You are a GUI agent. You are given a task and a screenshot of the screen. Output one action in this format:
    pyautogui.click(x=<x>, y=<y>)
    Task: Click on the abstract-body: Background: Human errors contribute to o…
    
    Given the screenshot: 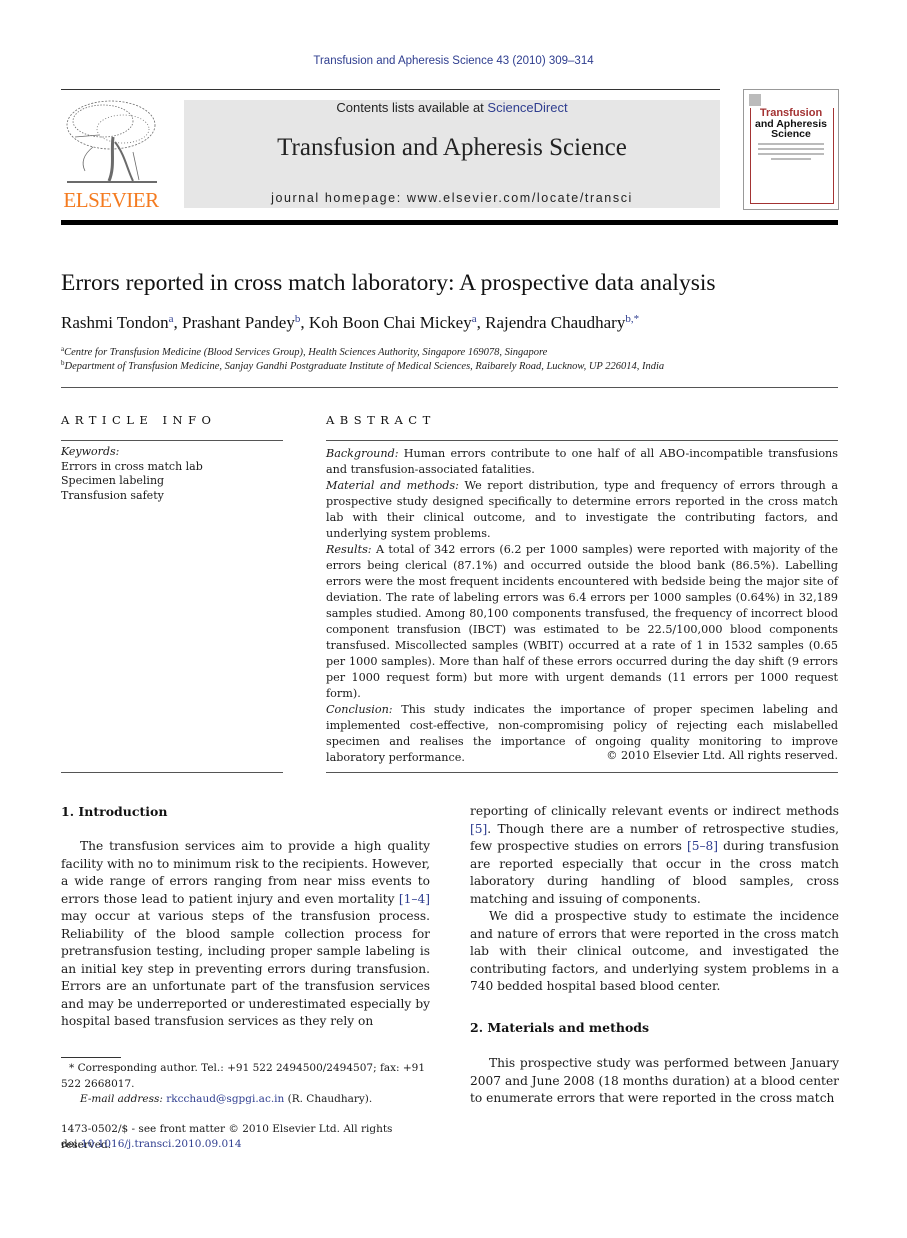 What is the action you would take?
    pyautogui.click(x=582, y=606)
    